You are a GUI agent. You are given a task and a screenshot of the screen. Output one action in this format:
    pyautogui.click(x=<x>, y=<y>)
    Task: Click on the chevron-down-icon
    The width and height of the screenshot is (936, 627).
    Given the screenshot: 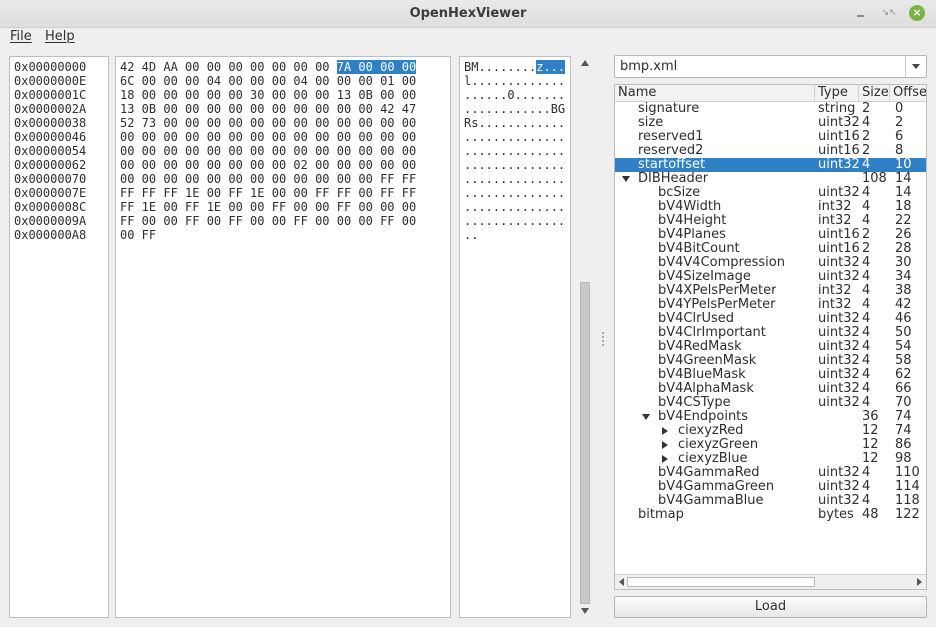 What is the action you would take?
    pyautogui.click(x=915, y=66)
    